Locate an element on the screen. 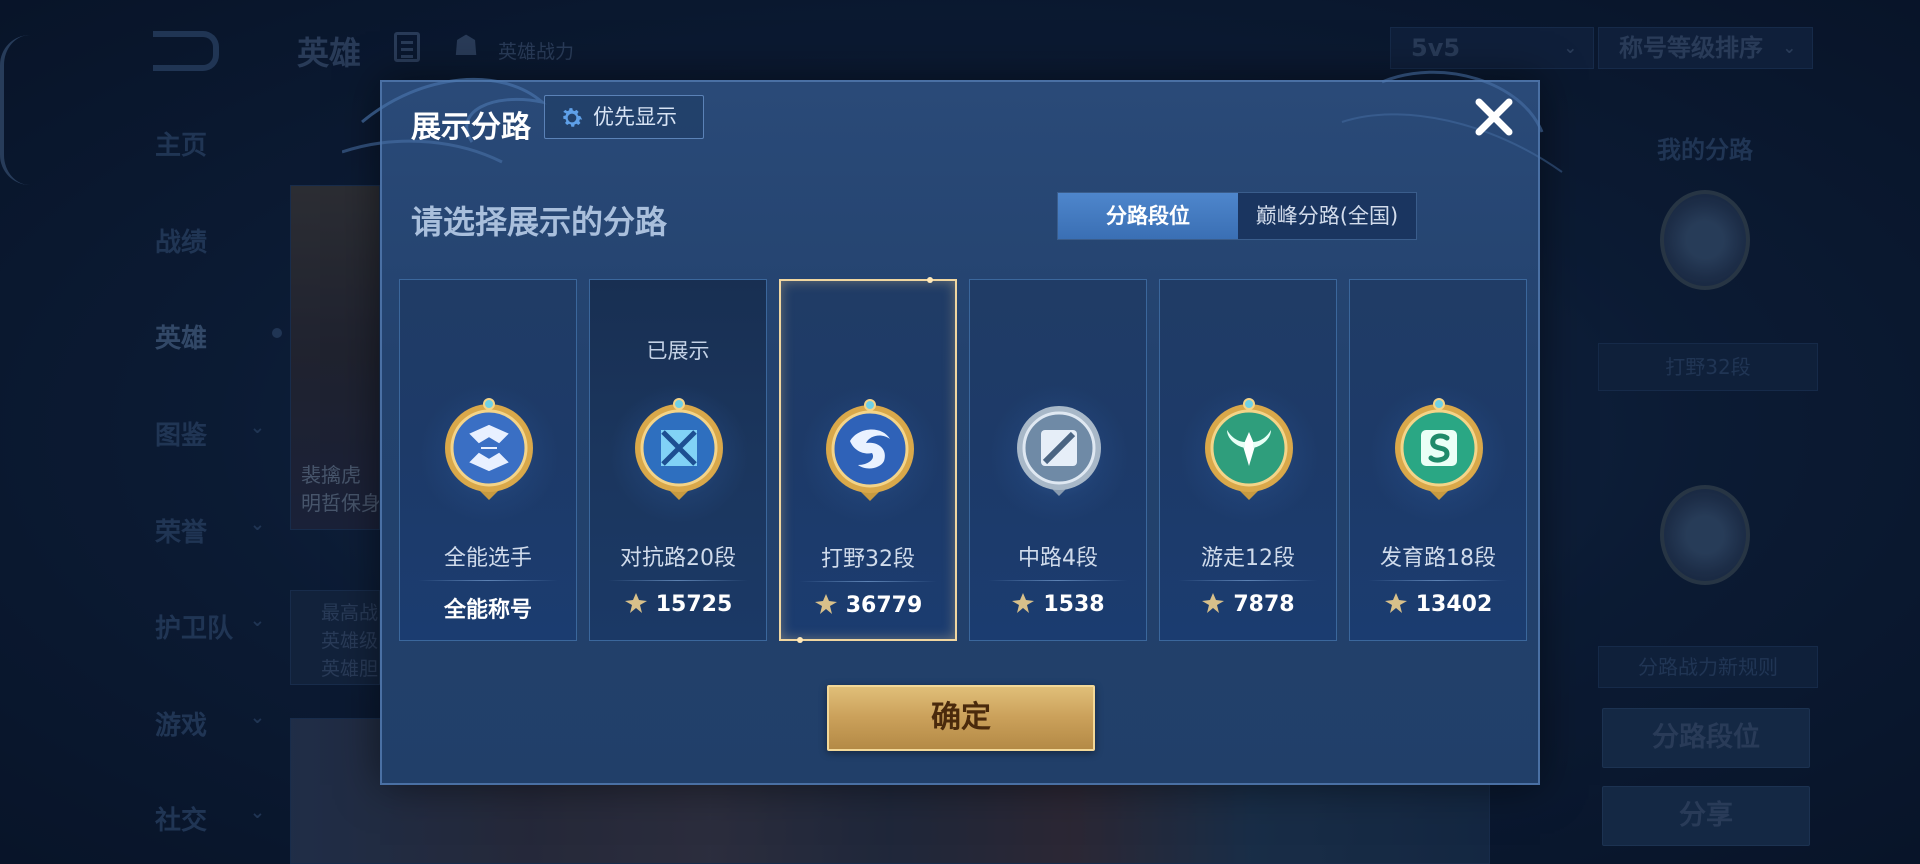 The image size is (1920, 864). lane-value: 1538 is located at coordinates (1058, 604).